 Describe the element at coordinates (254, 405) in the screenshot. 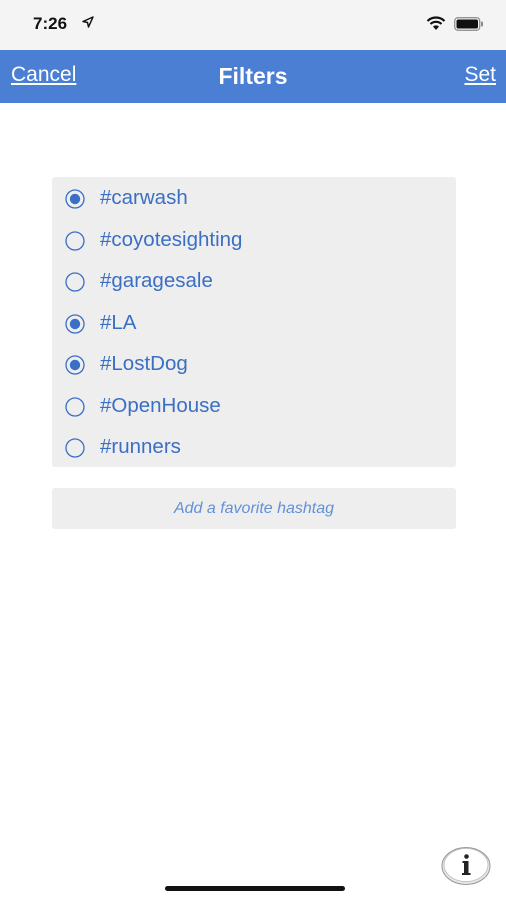

I see `hashtag-option-openhouse: #OpenHouse` at that location.